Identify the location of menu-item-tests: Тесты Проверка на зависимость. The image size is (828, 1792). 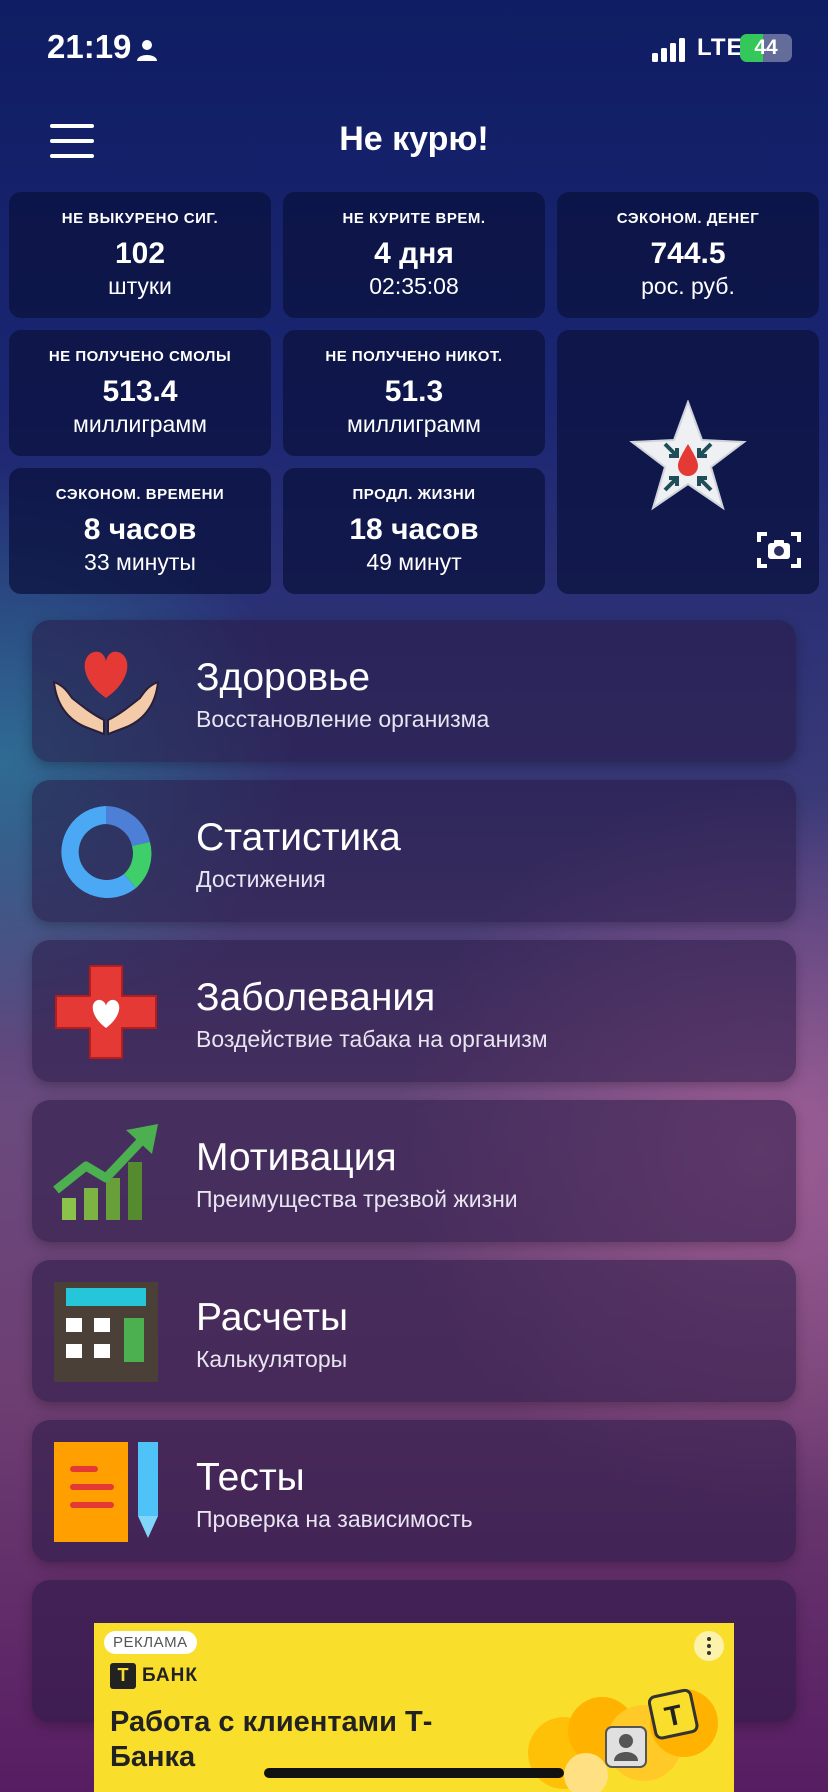
(414, 1491).